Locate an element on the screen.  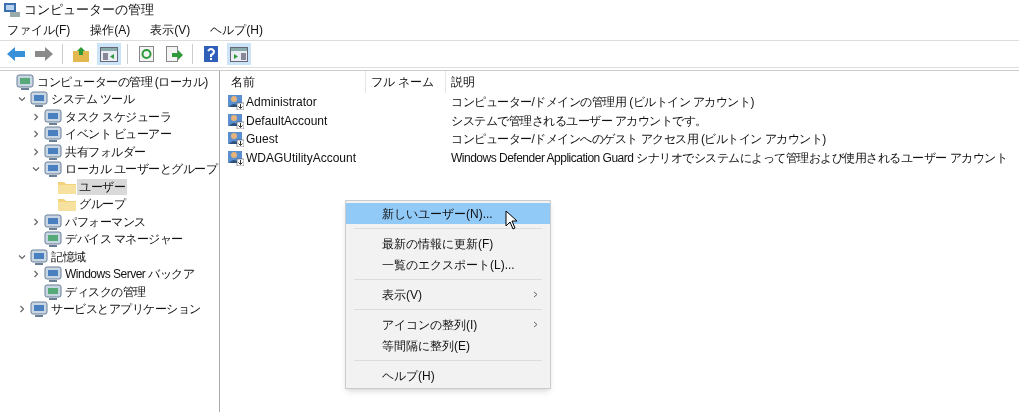
menu-item: ファイル(F) is located at coordinates (39, 29).